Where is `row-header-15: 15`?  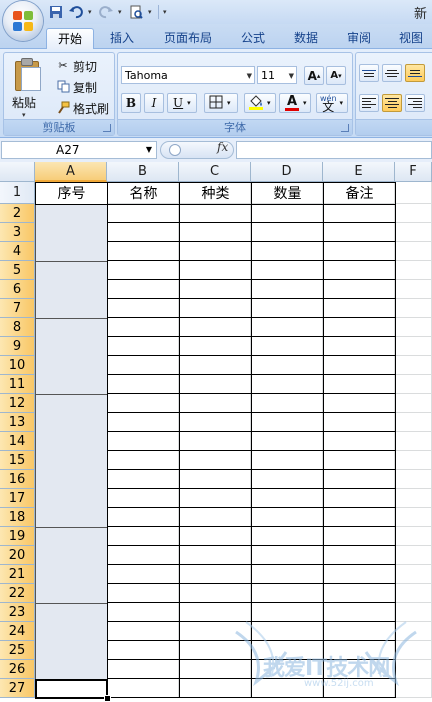
row-header-15: 15 is located at coordinates (17, 460).